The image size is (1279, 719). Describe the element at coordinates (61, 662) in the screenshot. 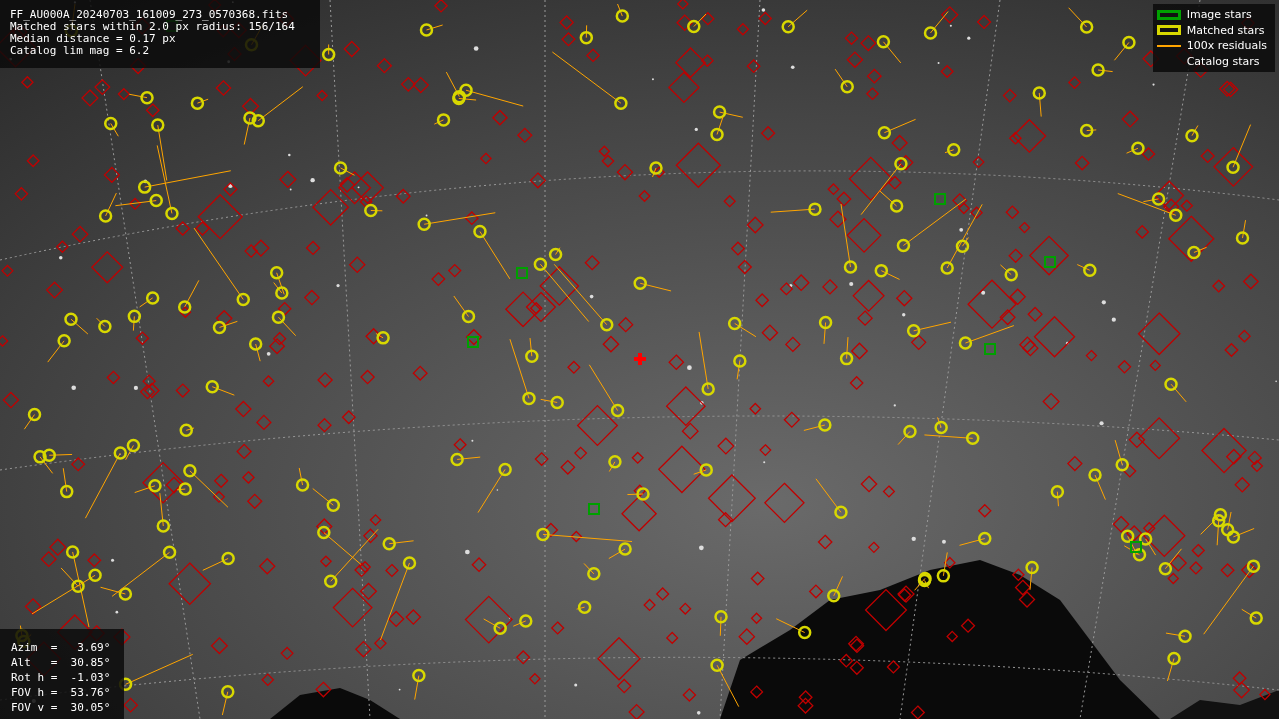

I see `pointing-text: Alt = 30.85°` at that location.